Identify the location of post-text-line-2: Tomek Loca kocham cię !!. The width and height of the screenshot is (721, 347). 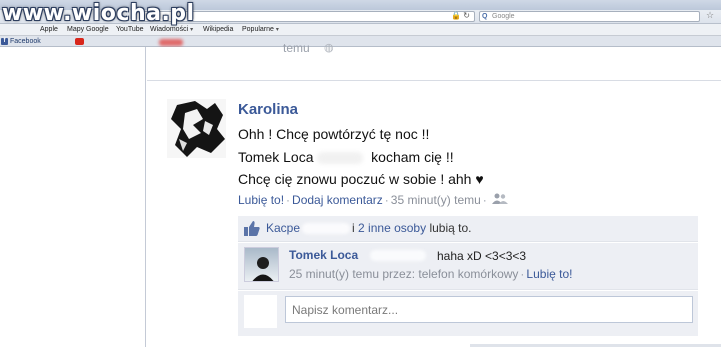
(346, 157).